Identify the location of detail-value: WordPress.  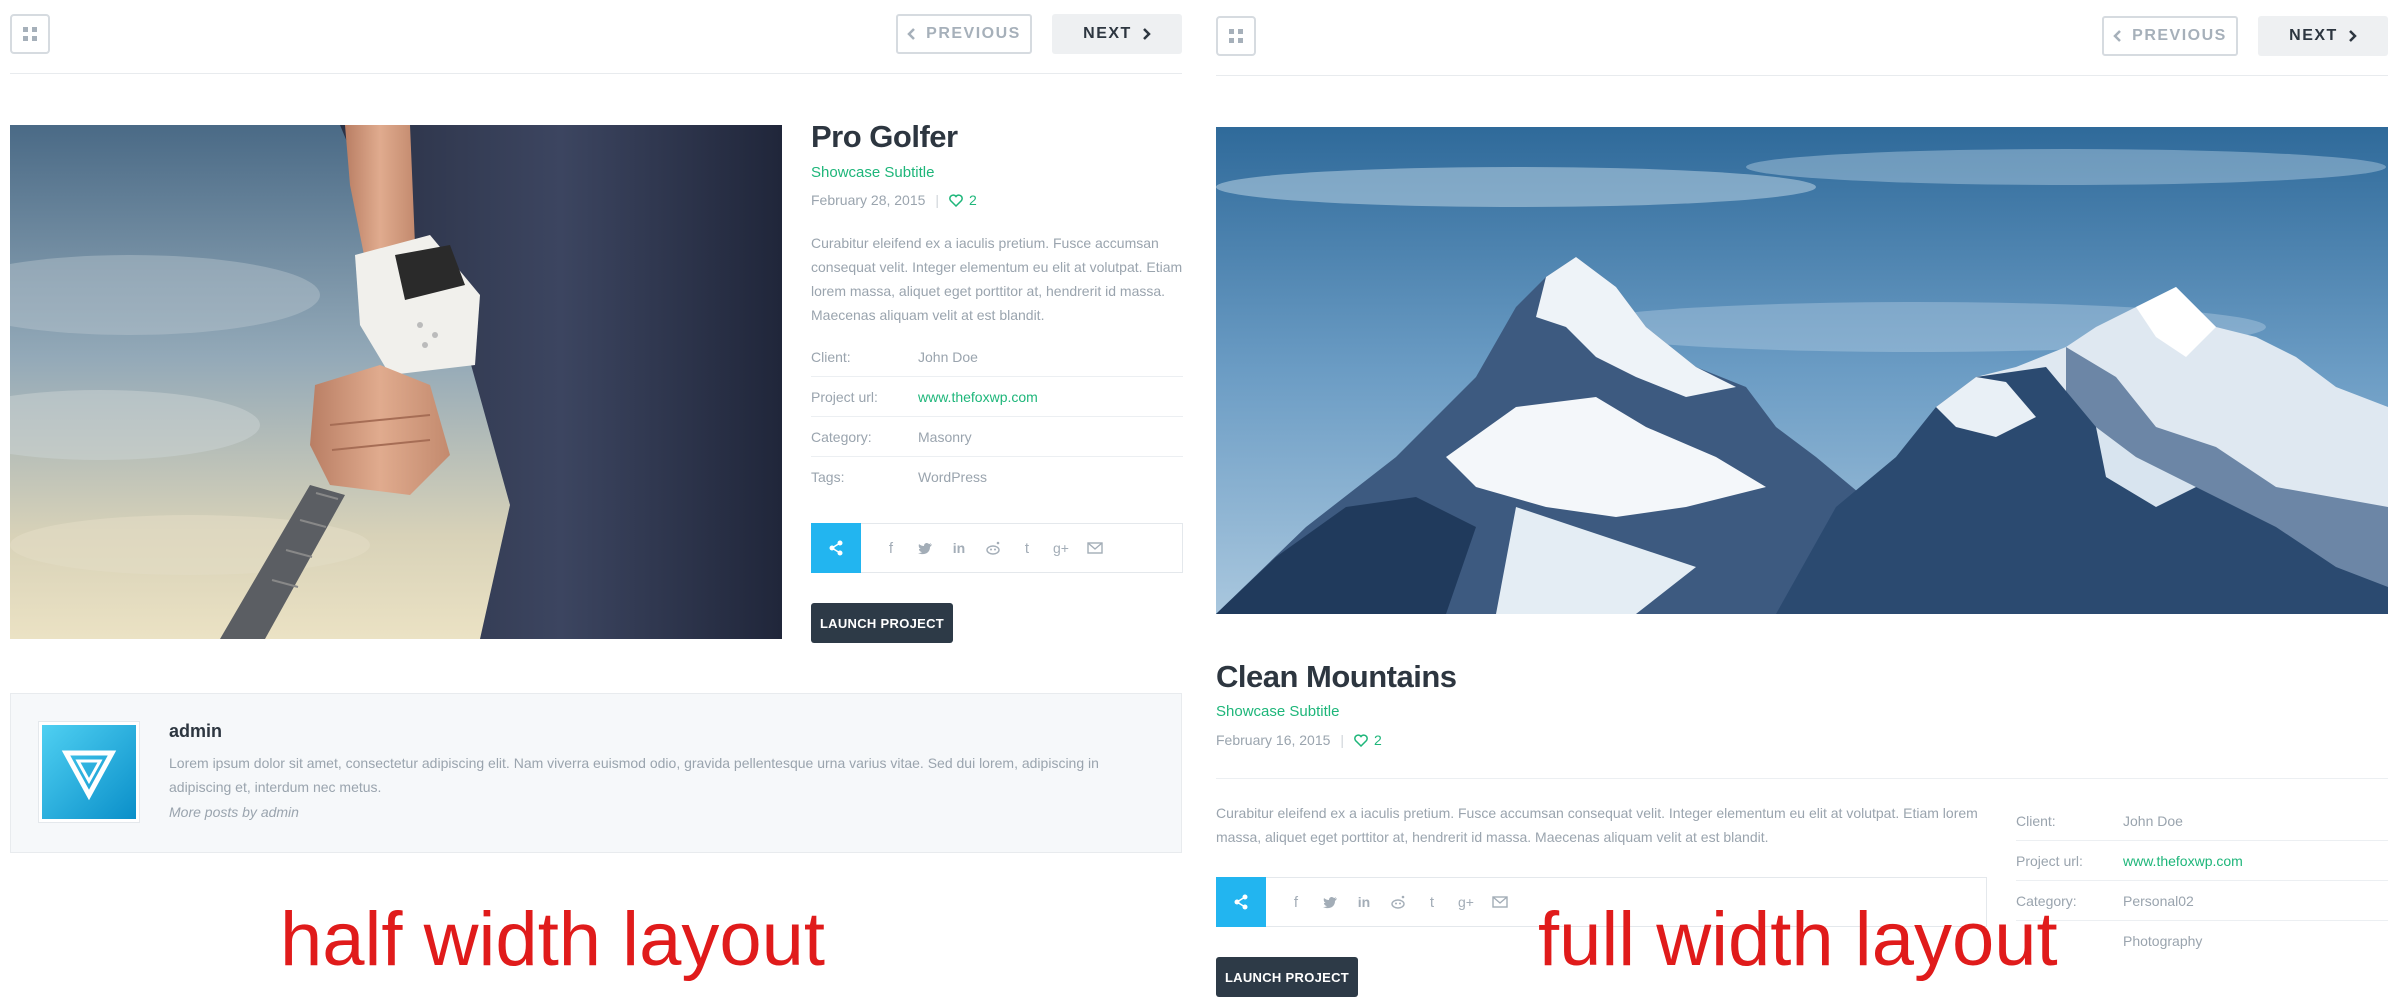
(952, 477).